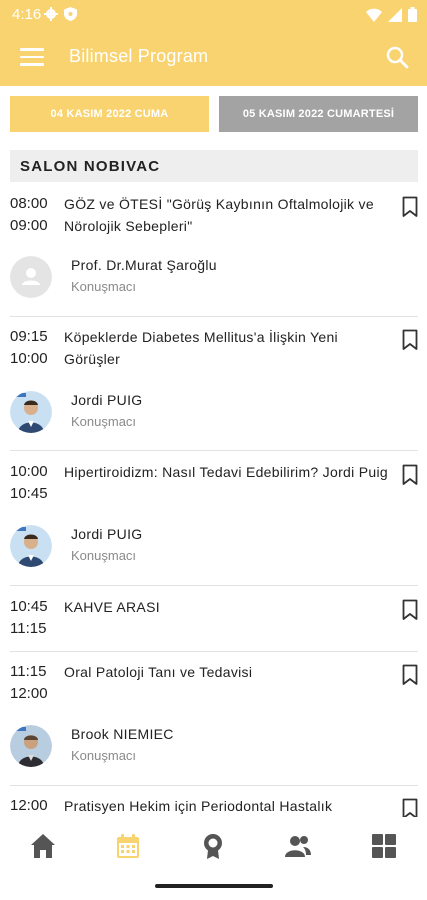 The height and width of the screenshot is (900, 427). Describe the element at coordinates (36, 215) in the screenshot. I see `session-time: 08:00 09:00` at that location.